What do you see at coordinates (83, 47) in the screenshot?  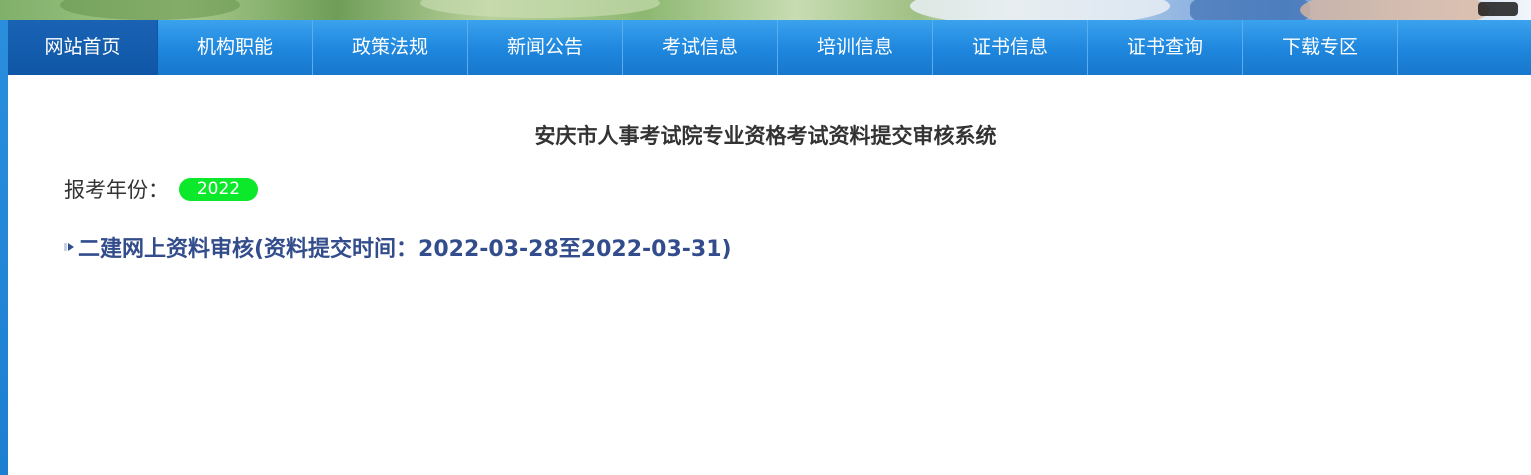 I see `nav-item-home: 网站首页` at bounding box center [83, 47].